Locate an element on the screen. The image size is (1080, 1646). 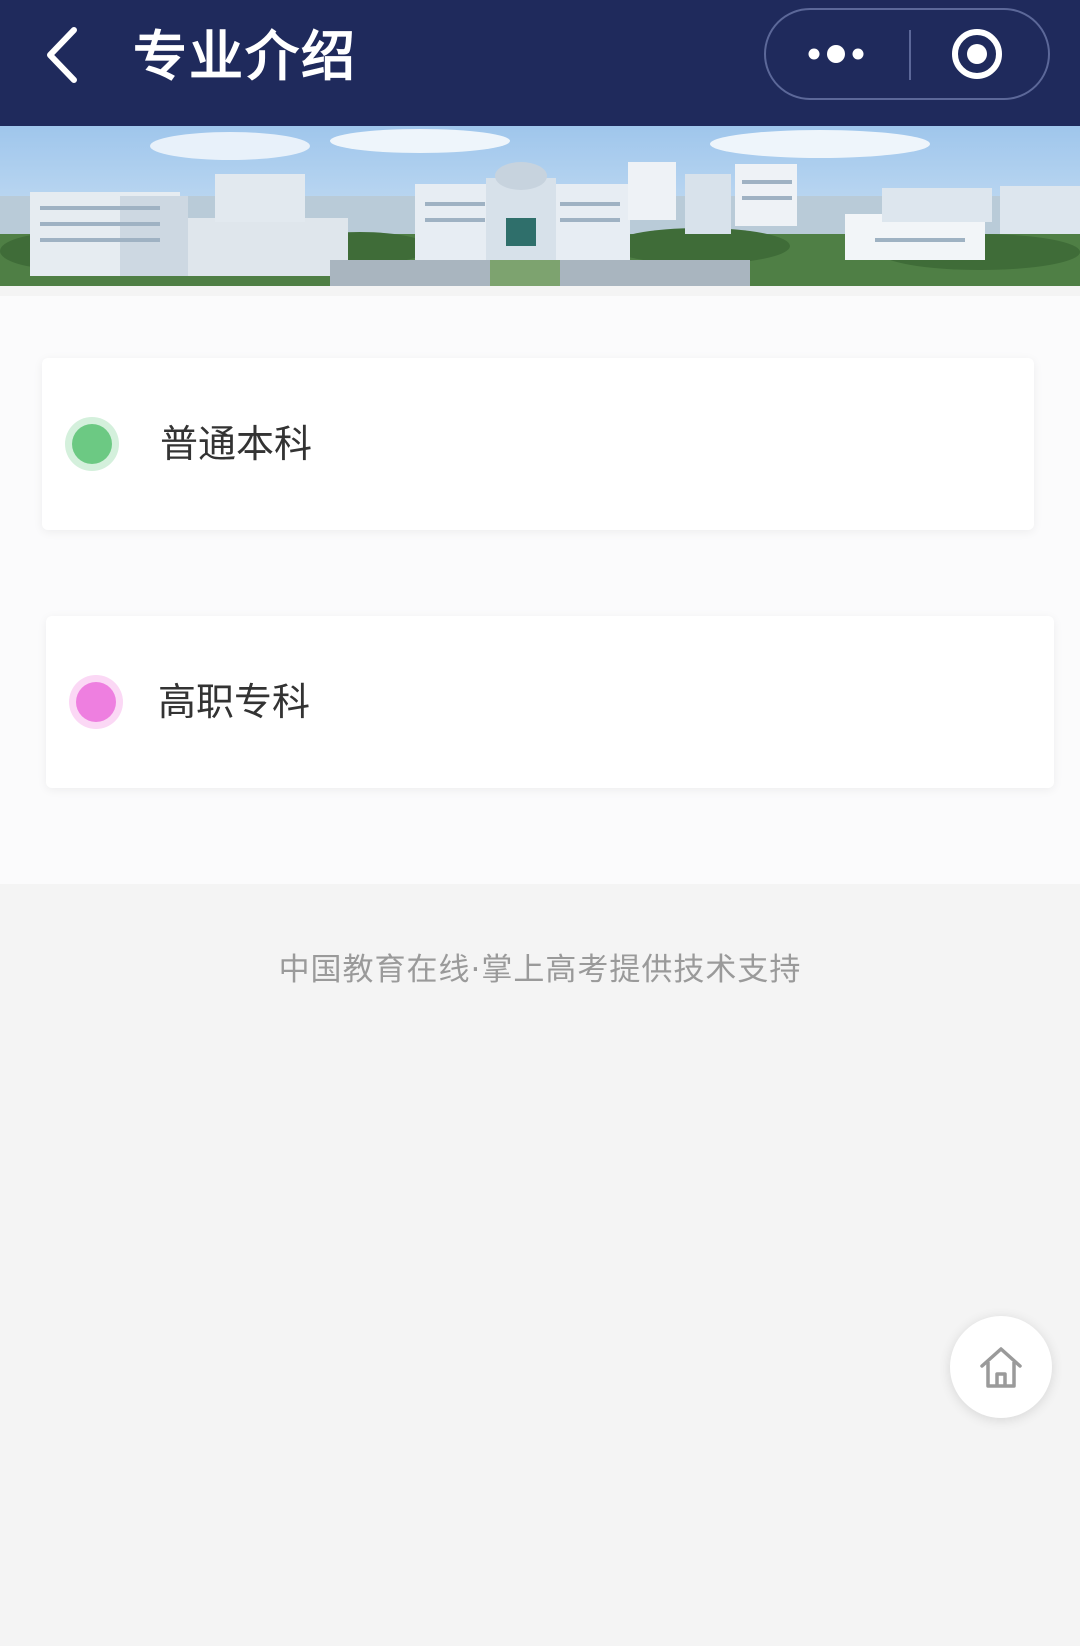
pink-dot-icon is located at coordinates (96, 702).